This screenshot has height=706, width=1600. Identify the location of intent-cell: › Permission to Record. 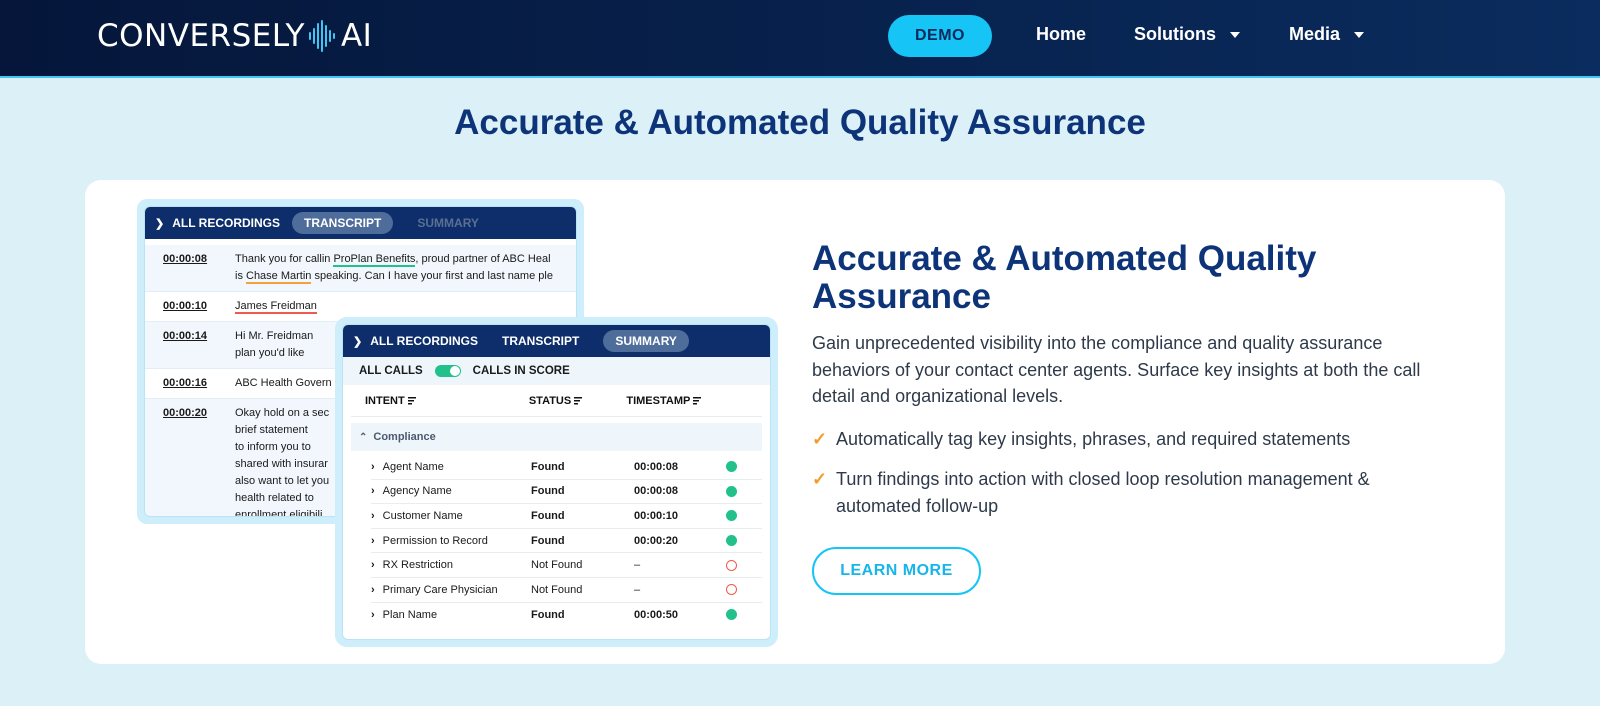
(451, 541).